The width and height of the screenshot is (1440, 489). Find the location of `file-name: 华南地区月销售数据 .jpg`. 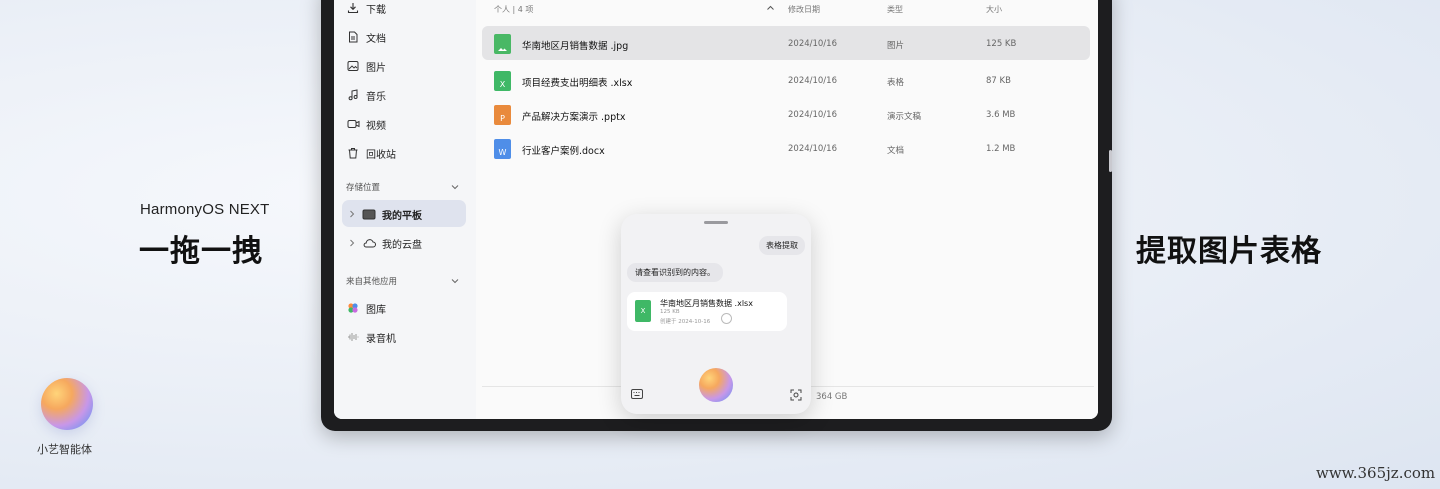

file-name: 华南地区月销售数据 .jpg is located at coordinates (575, 46).